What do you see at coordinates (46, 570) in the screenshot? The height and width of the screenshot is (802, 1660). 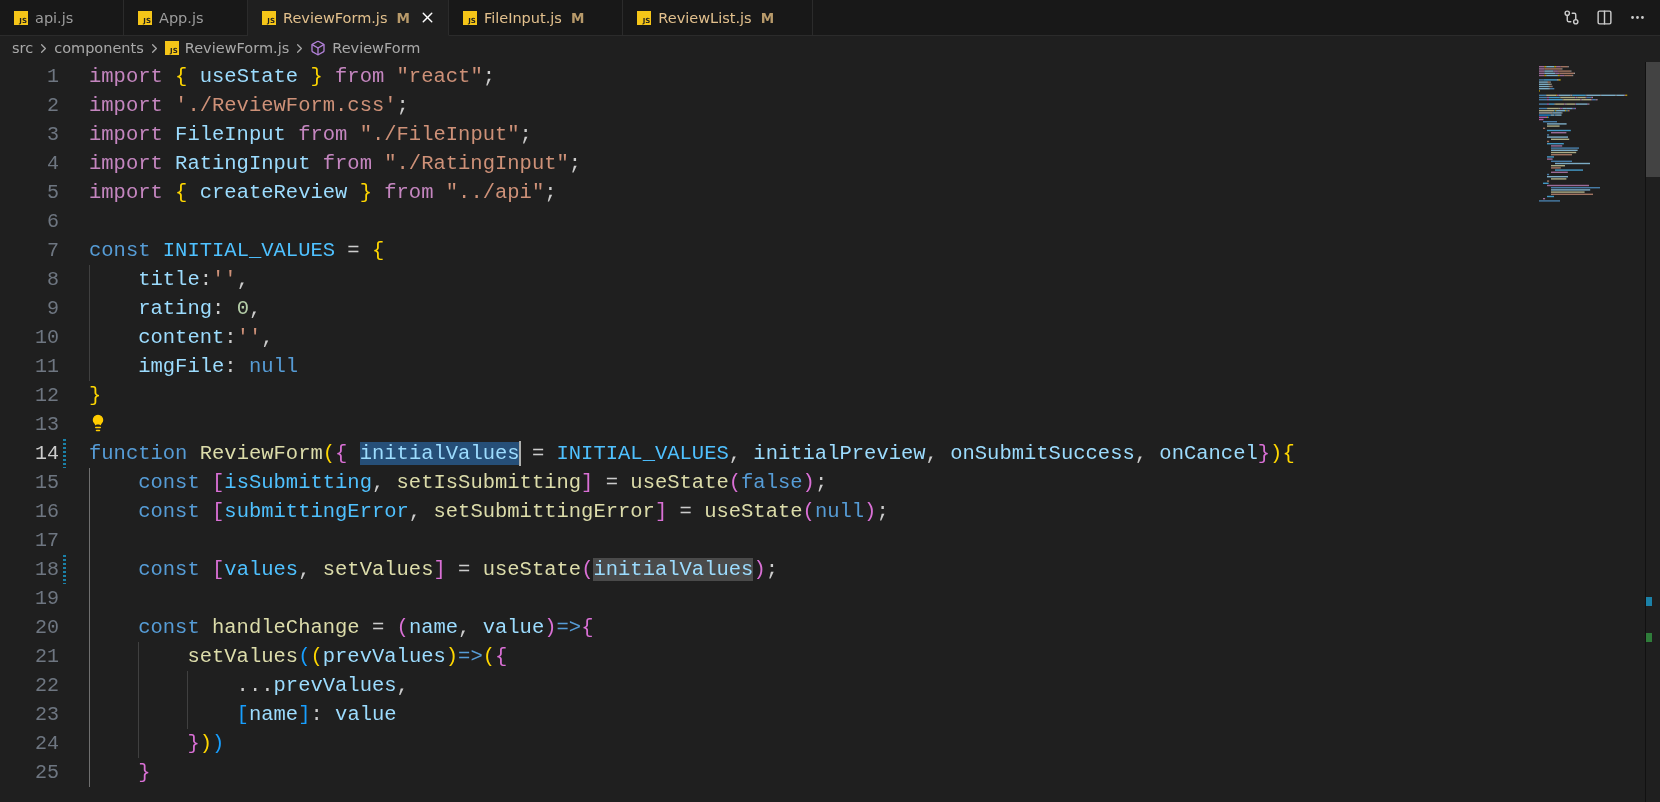 I see `line-number: 18` at bounding box center [46, 570].